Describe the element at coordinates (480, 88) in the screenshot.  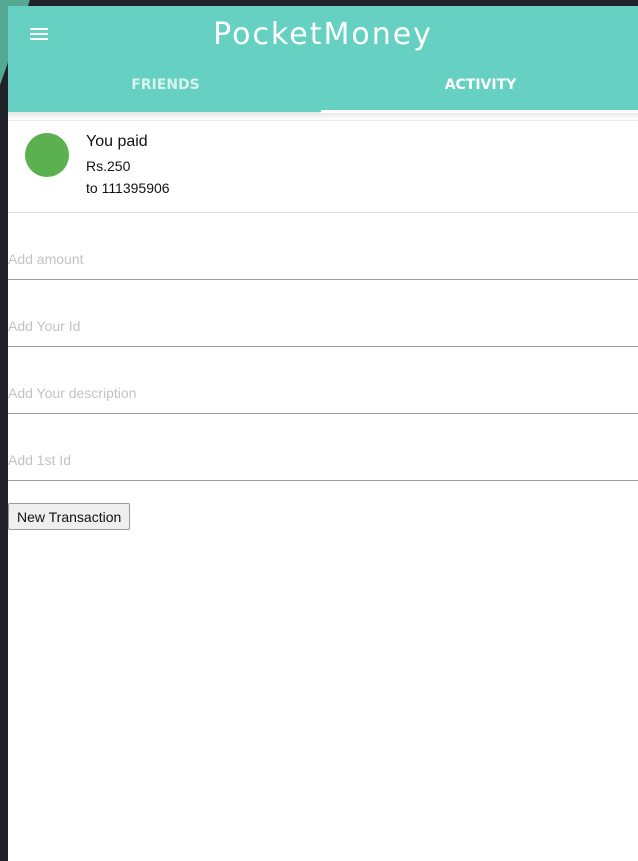
I see `tab-activity: ACTIVITY` at that location.